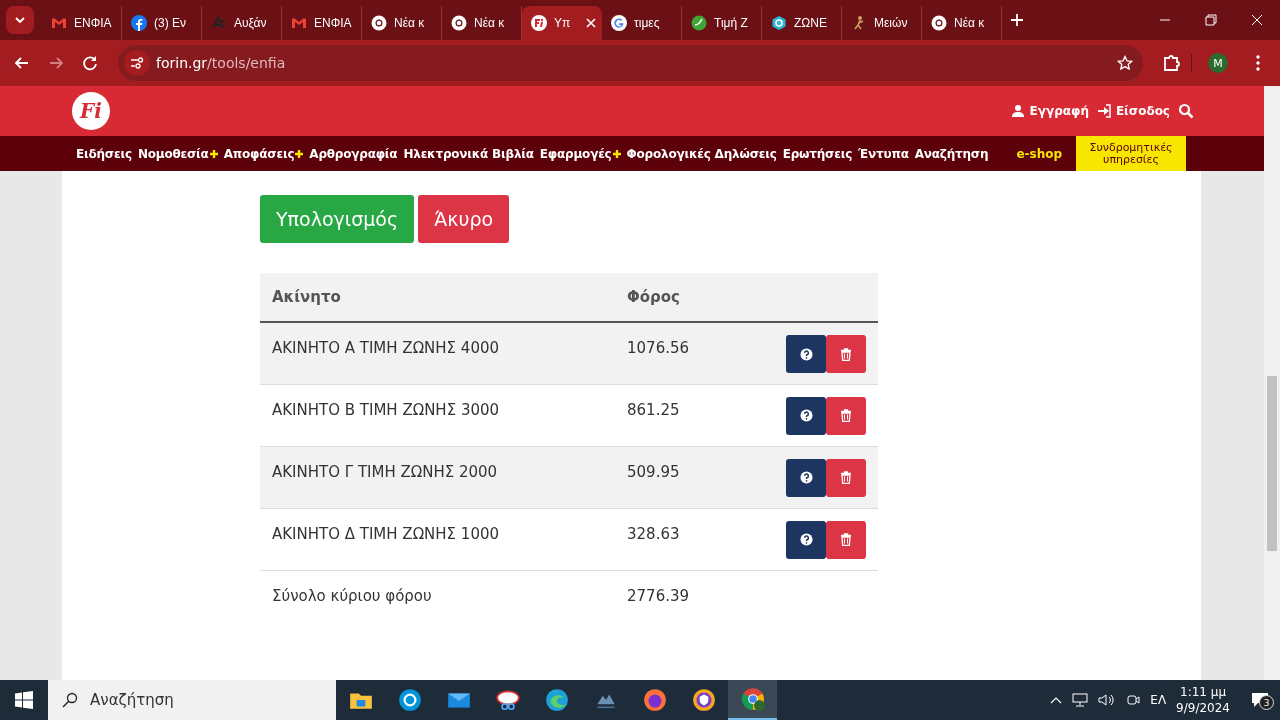 This screenshot has width=1280, height=720. I want to click on address-bar: forin.gr/tools/enfia, so click(630, 63).